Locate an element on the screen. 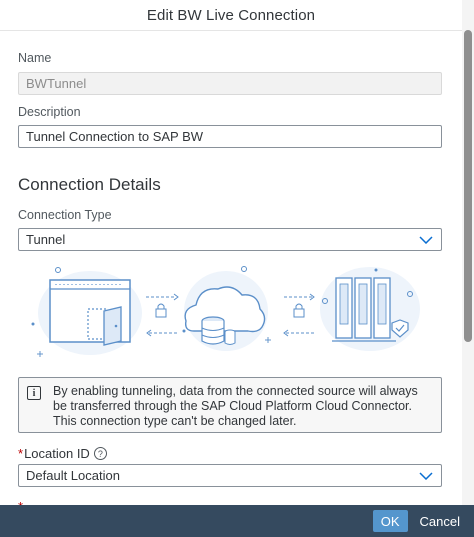 The height and width of the screenshot is (537, 474). dialog-title: Edit BW Live Connection is located at coordinates (231, 15).